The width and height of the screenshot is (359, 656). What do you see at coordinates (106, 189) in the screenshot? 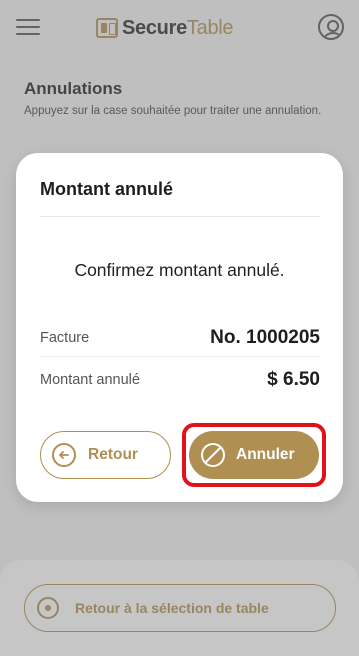
I see `dialog-title: Montant annulé` at bounding box center [106, 189].